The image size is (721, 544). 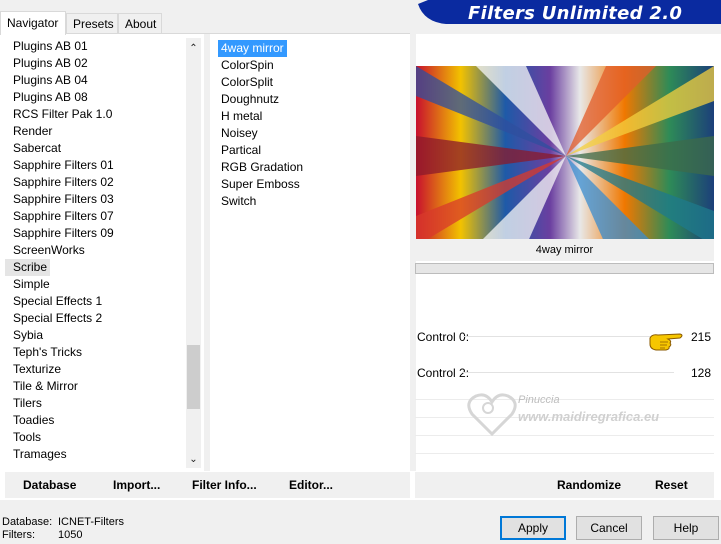 I want to click on control-2-slider, so click(x=568, y=372).